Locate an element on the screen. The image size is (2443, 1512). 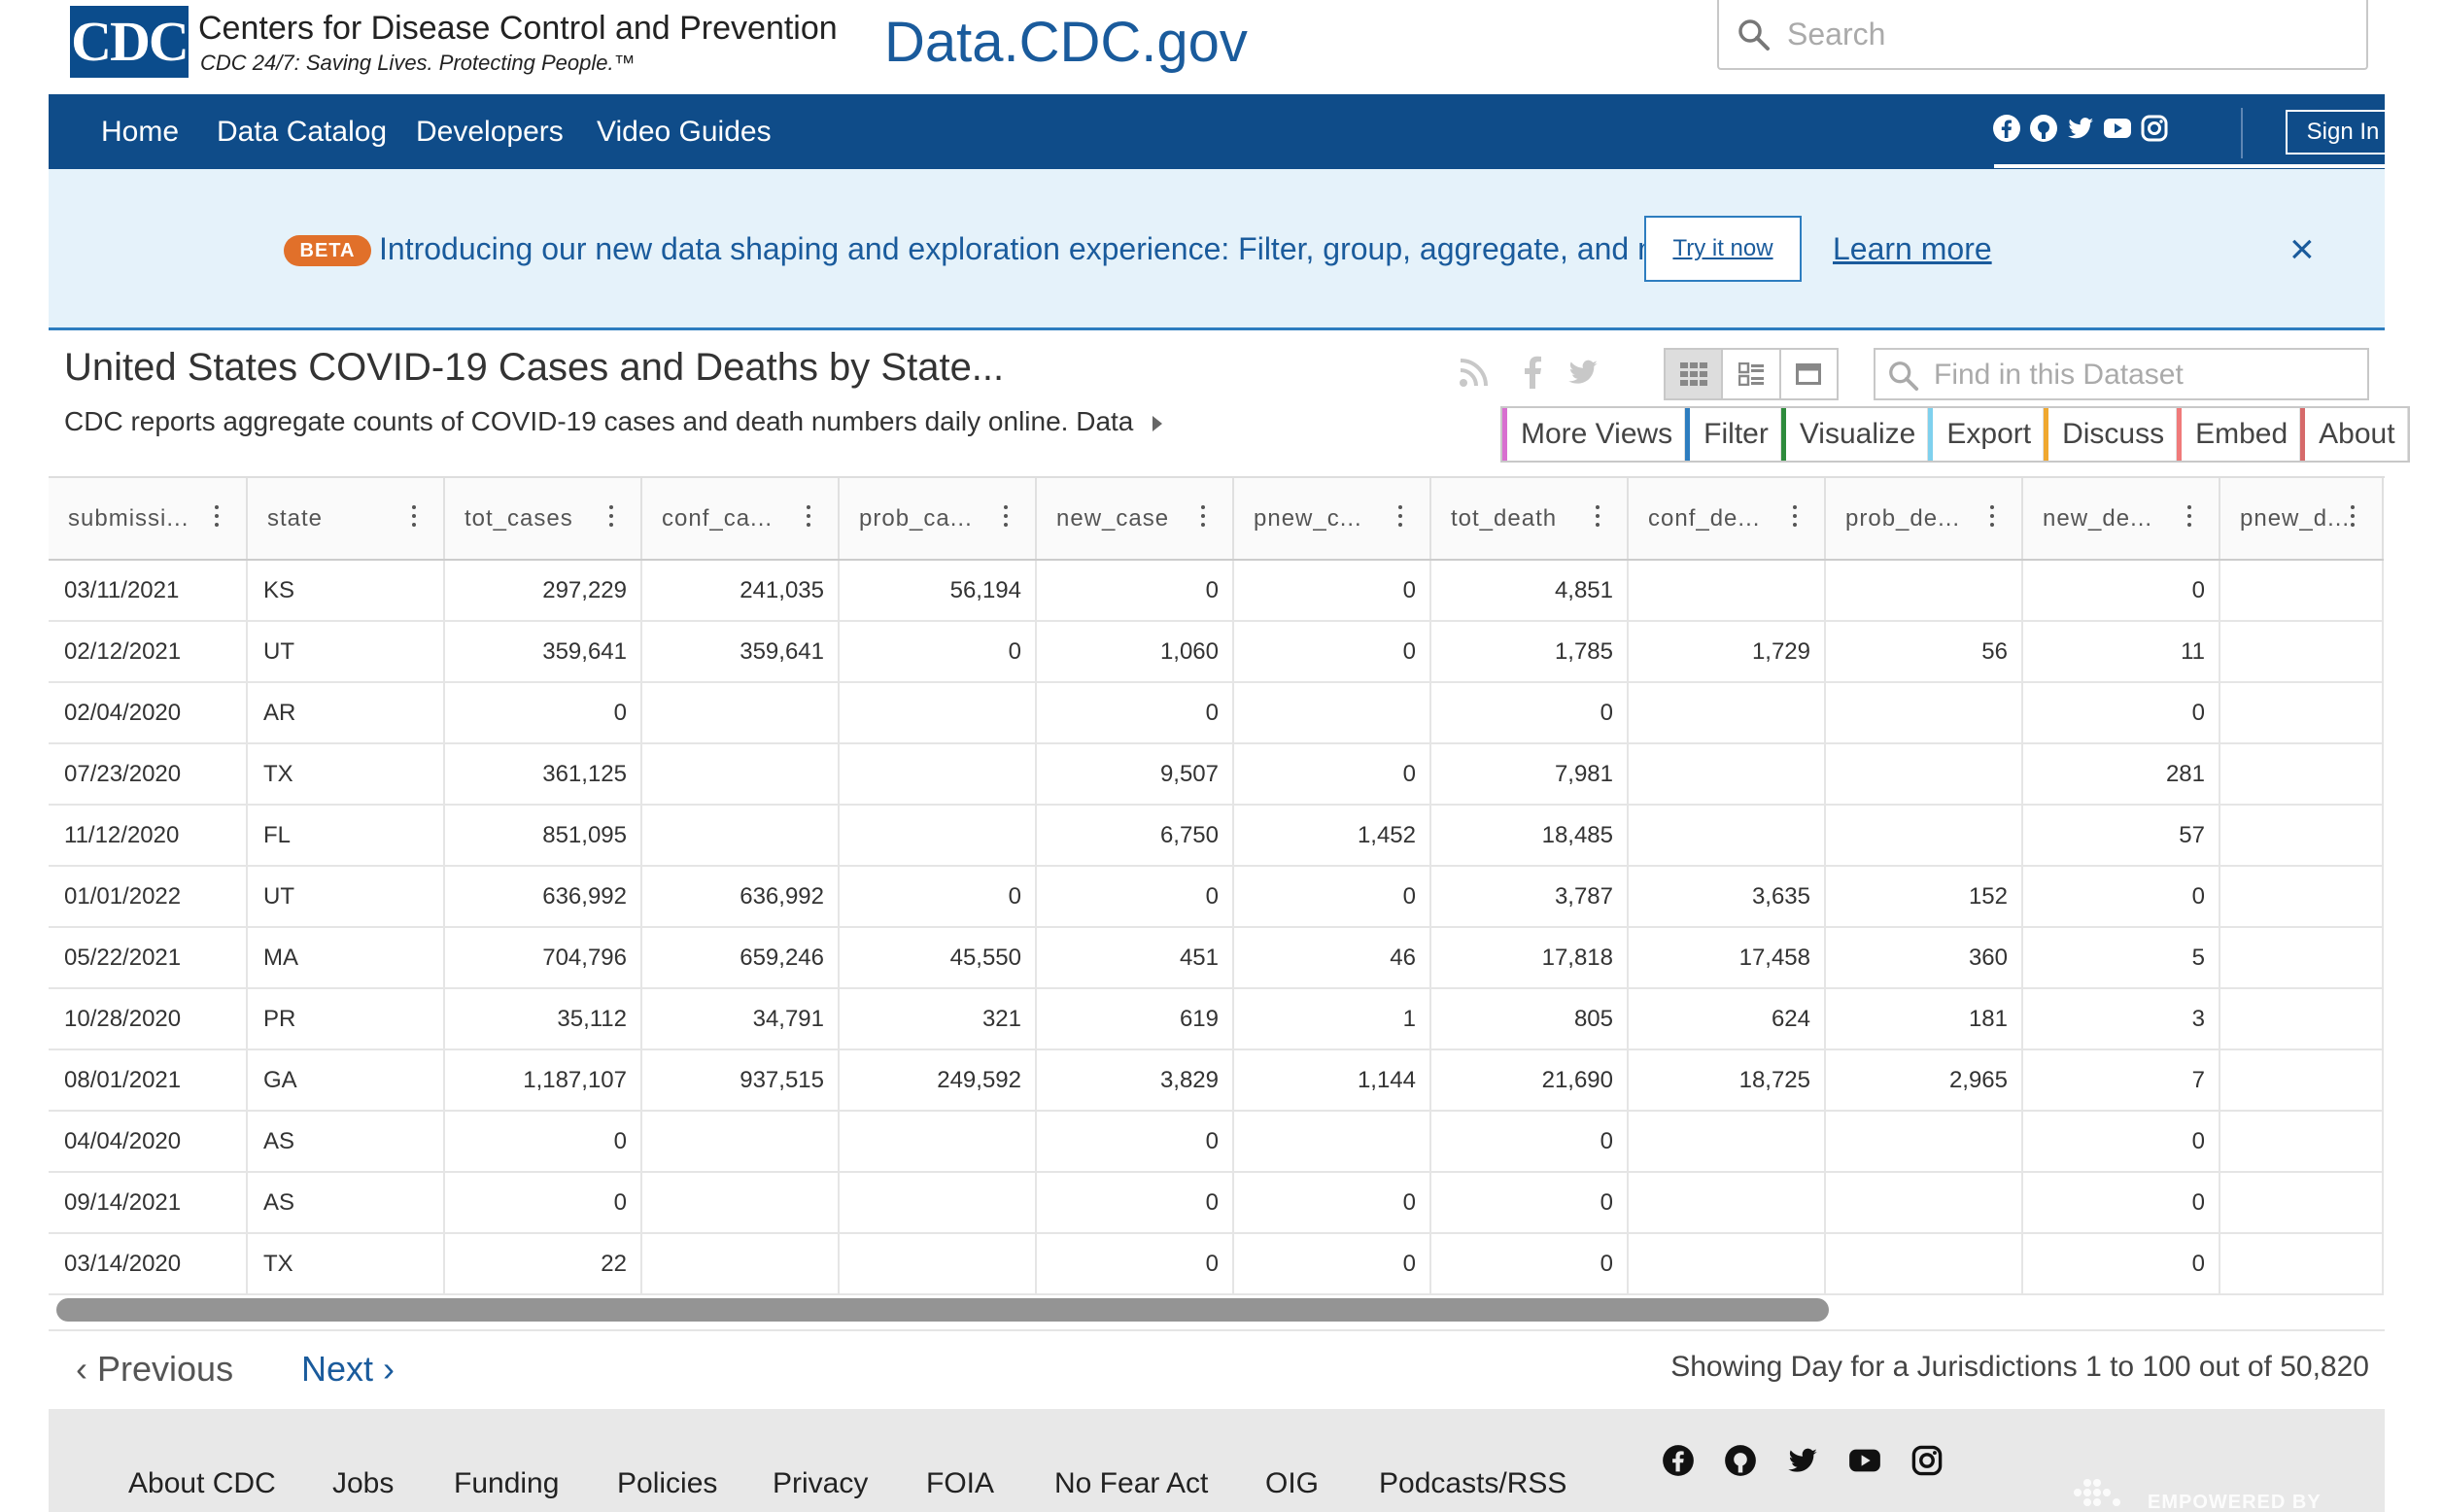
table-cell: 361,125 is located at coordinates (543, 774).